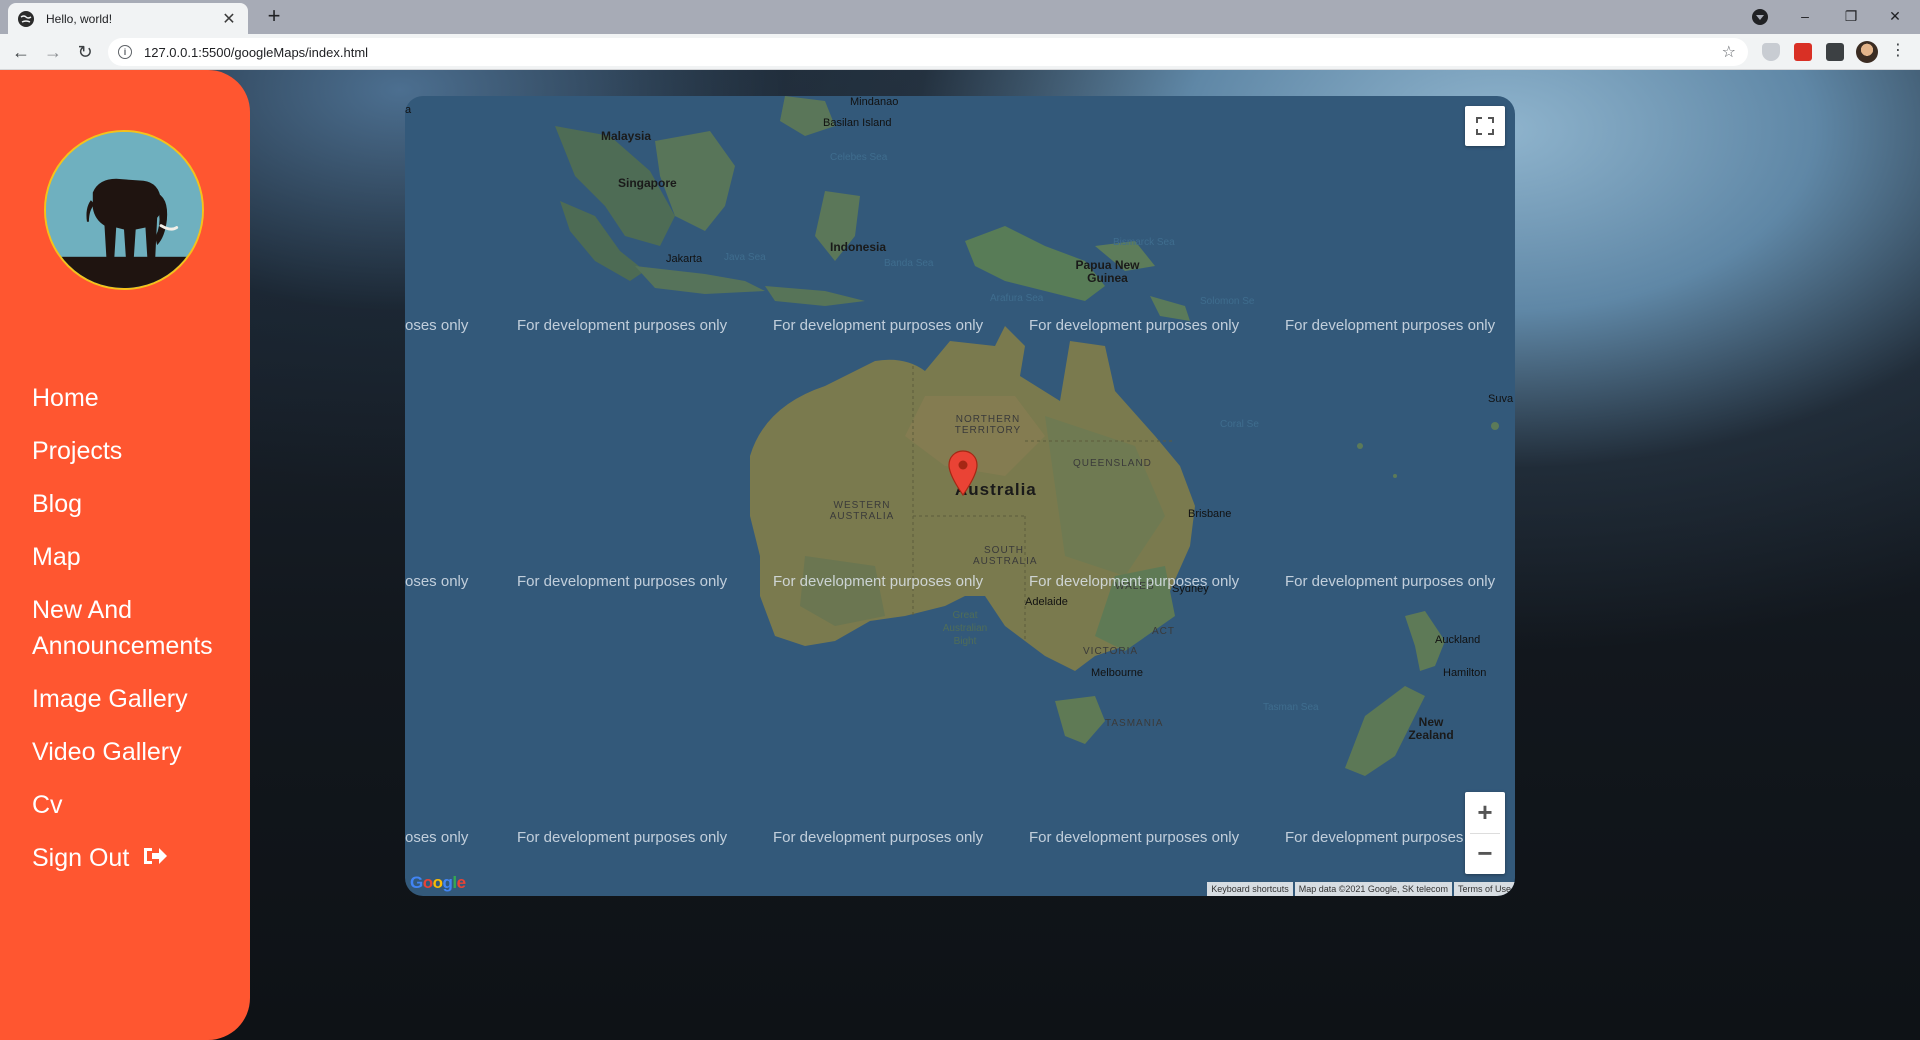 This screenshot has width=1920, height=1040. Describe the element at coordinates (1111, 651) in the screenshot. I see `label-victoria: VICTORIA` at that location.